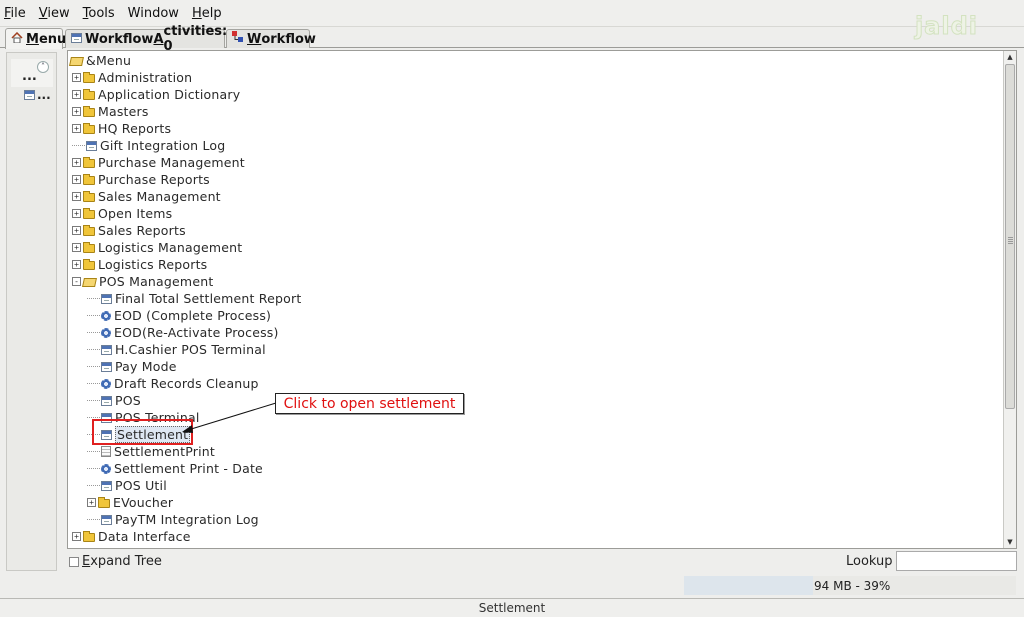 This screenshot has width=1024, height=617. I want to click on tree-item-label: Application Dictionary, so click(169, 94).